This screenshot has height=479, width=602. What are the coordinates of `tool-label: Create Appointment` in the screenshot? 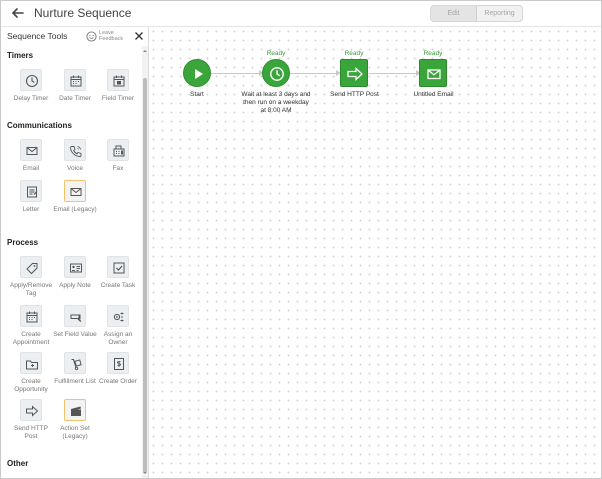 It's located at (31, 338).